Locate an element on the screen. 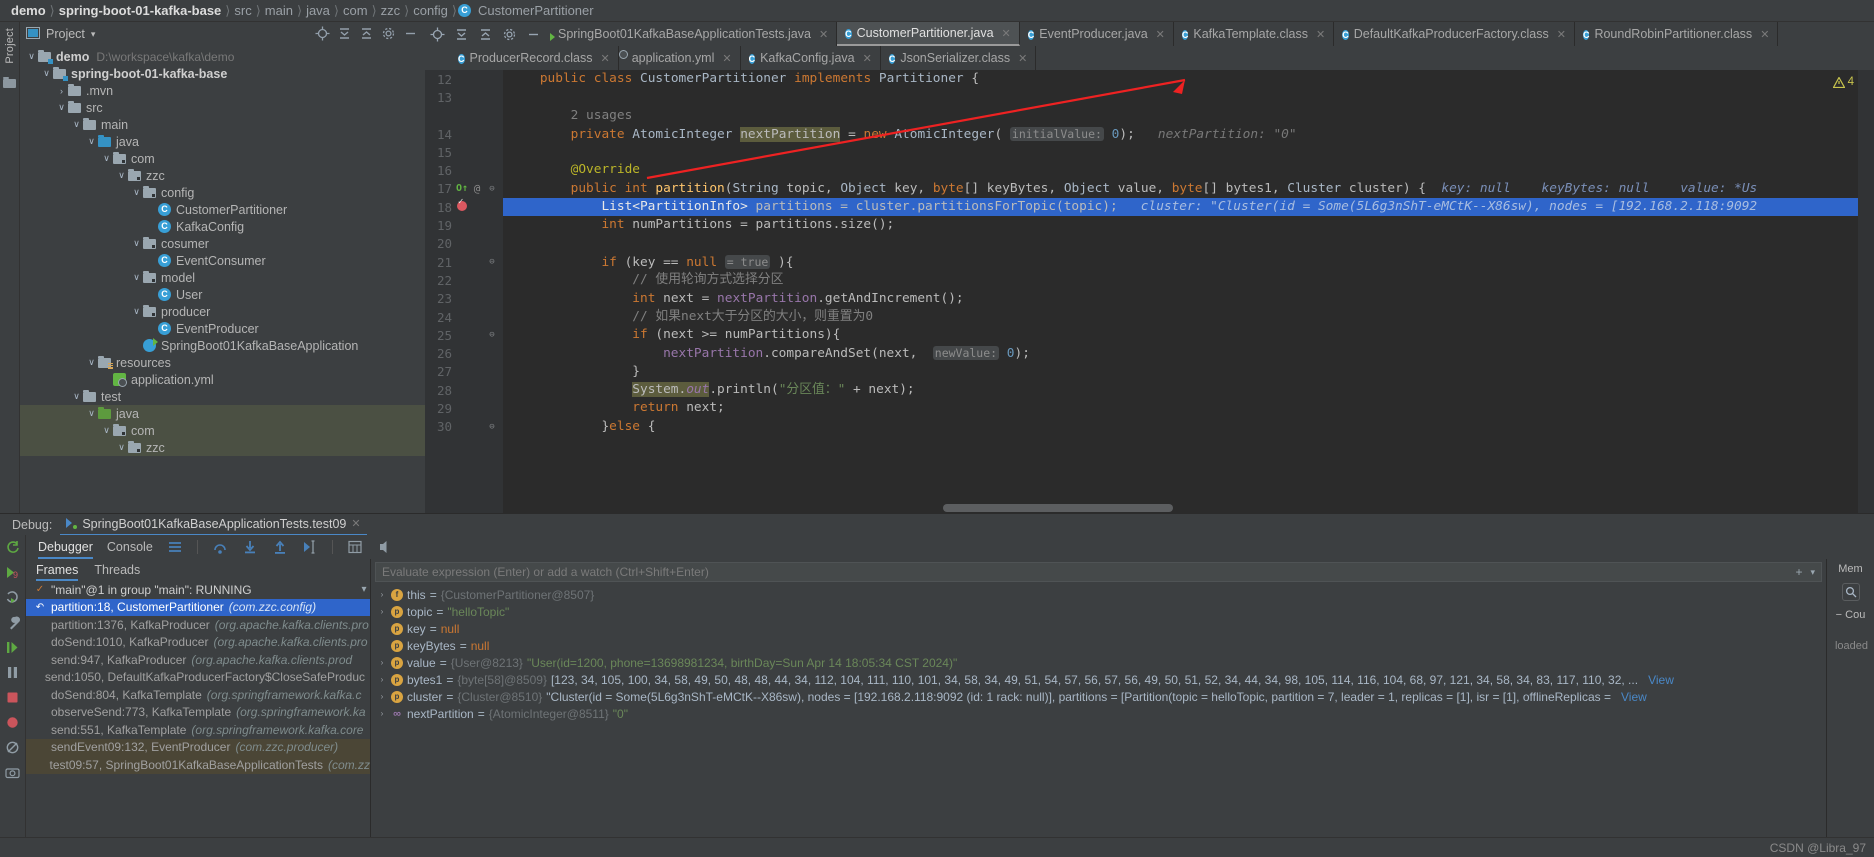 This screenshot has height=857, width=1874. gutter-line-21: 21 ⊖ is located at coordinates (464, 262).